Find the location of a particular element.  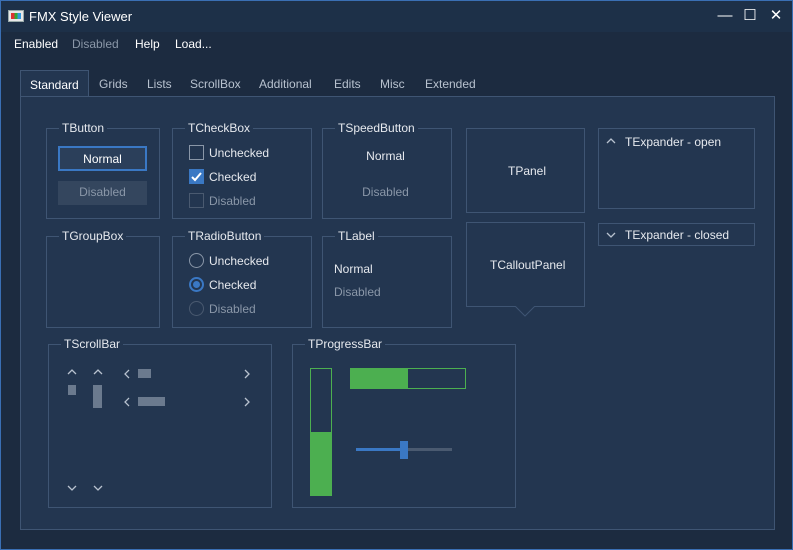

tab-edits: Edits is located at coordinates (347, 83).